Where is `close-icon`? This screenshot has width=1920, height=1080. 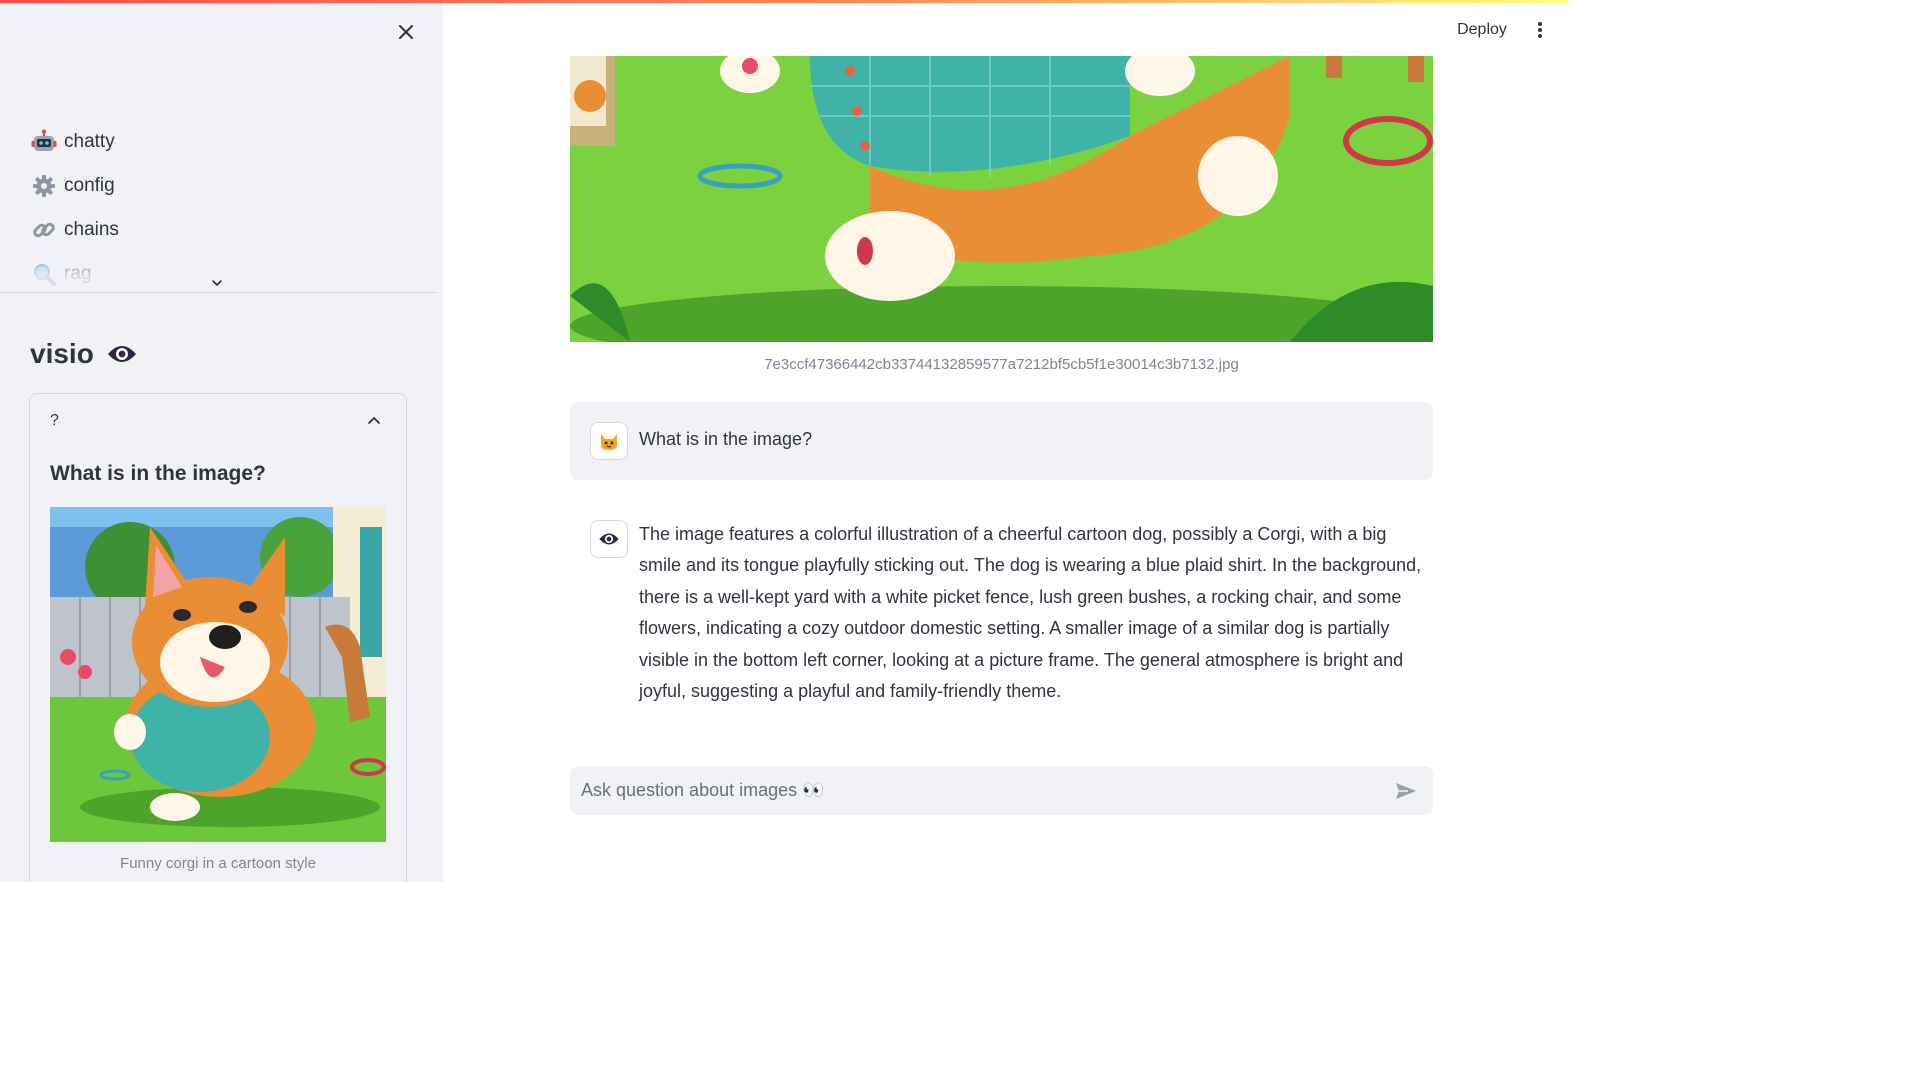 close-icon is located at coordinates (406, 32).